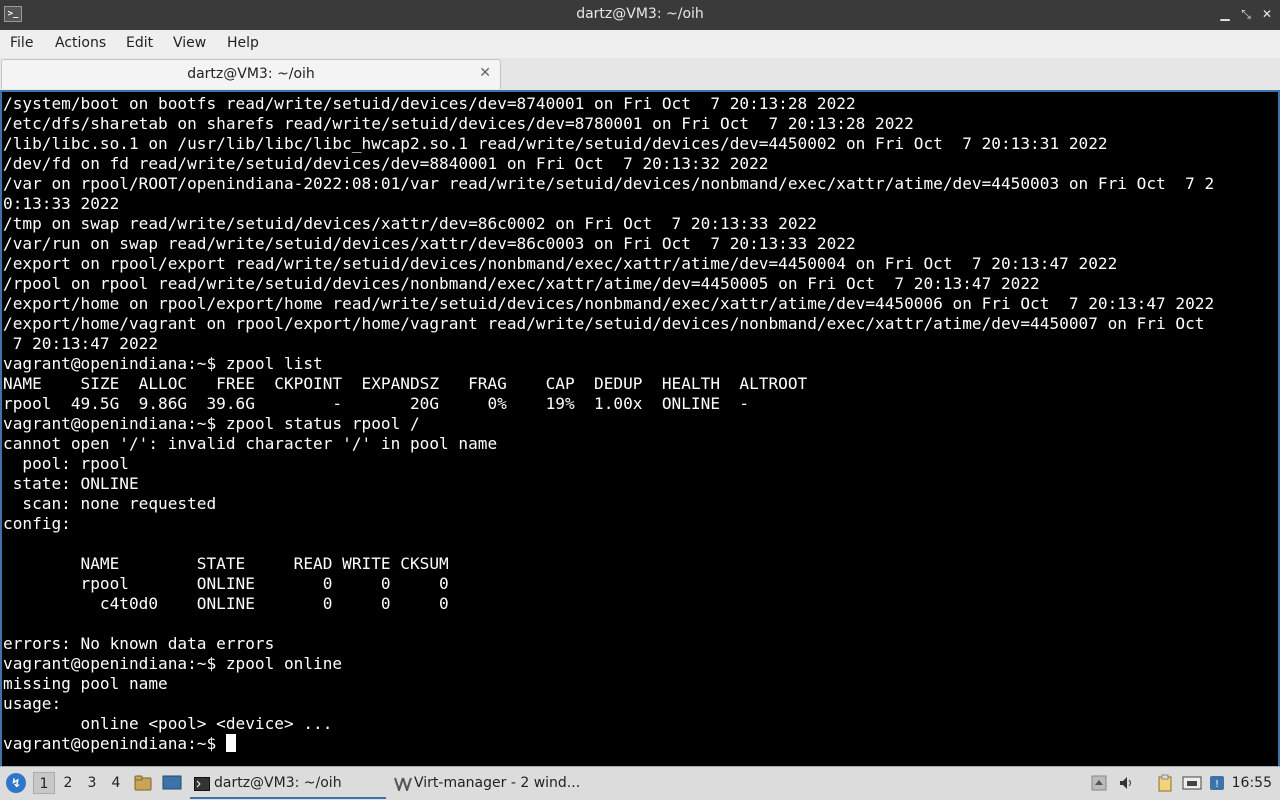 The height and width of the screenshot is (800, 1280). I want to click on tray-expand-icon, so click(1099, 783).